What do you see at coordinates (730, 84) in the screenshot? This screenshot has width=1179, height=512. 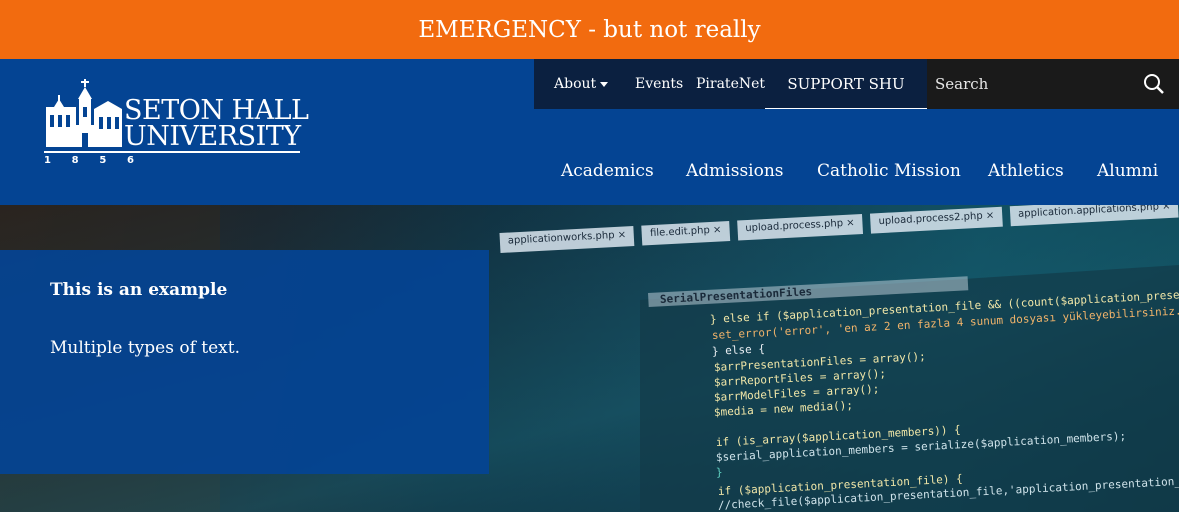 I see `piratenet-link: PirateNet` at bounding box center [730, 84].